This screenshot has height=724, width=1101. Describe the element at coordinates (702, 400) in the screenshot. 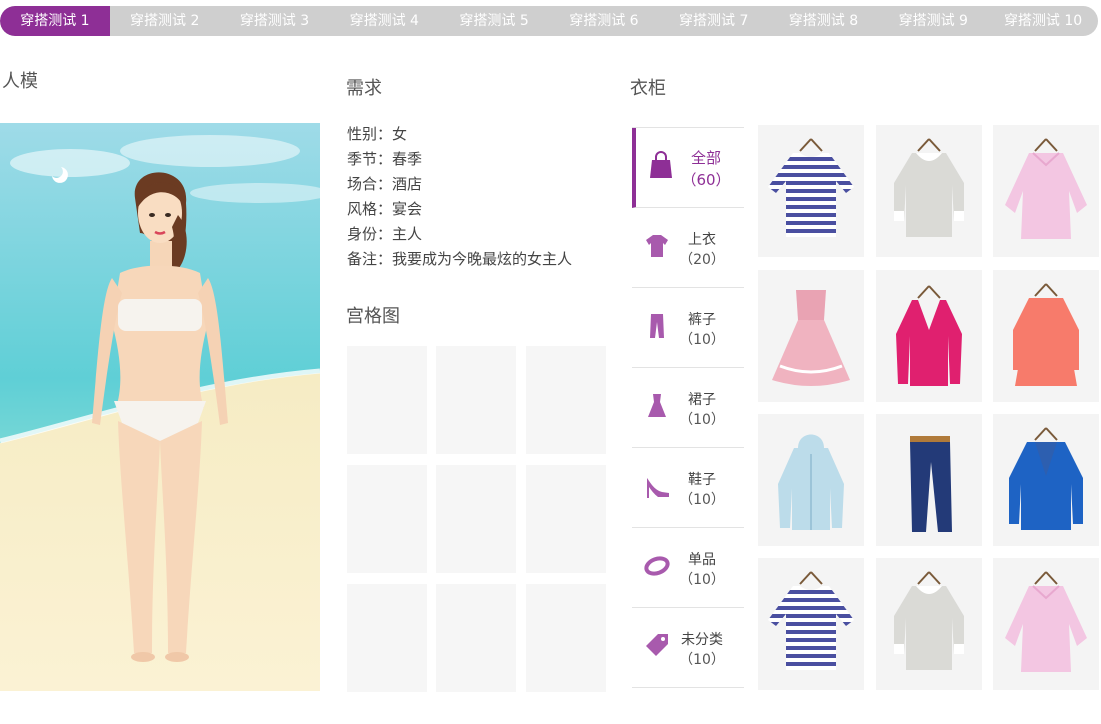

I see `category-label: 裙子` at that location.